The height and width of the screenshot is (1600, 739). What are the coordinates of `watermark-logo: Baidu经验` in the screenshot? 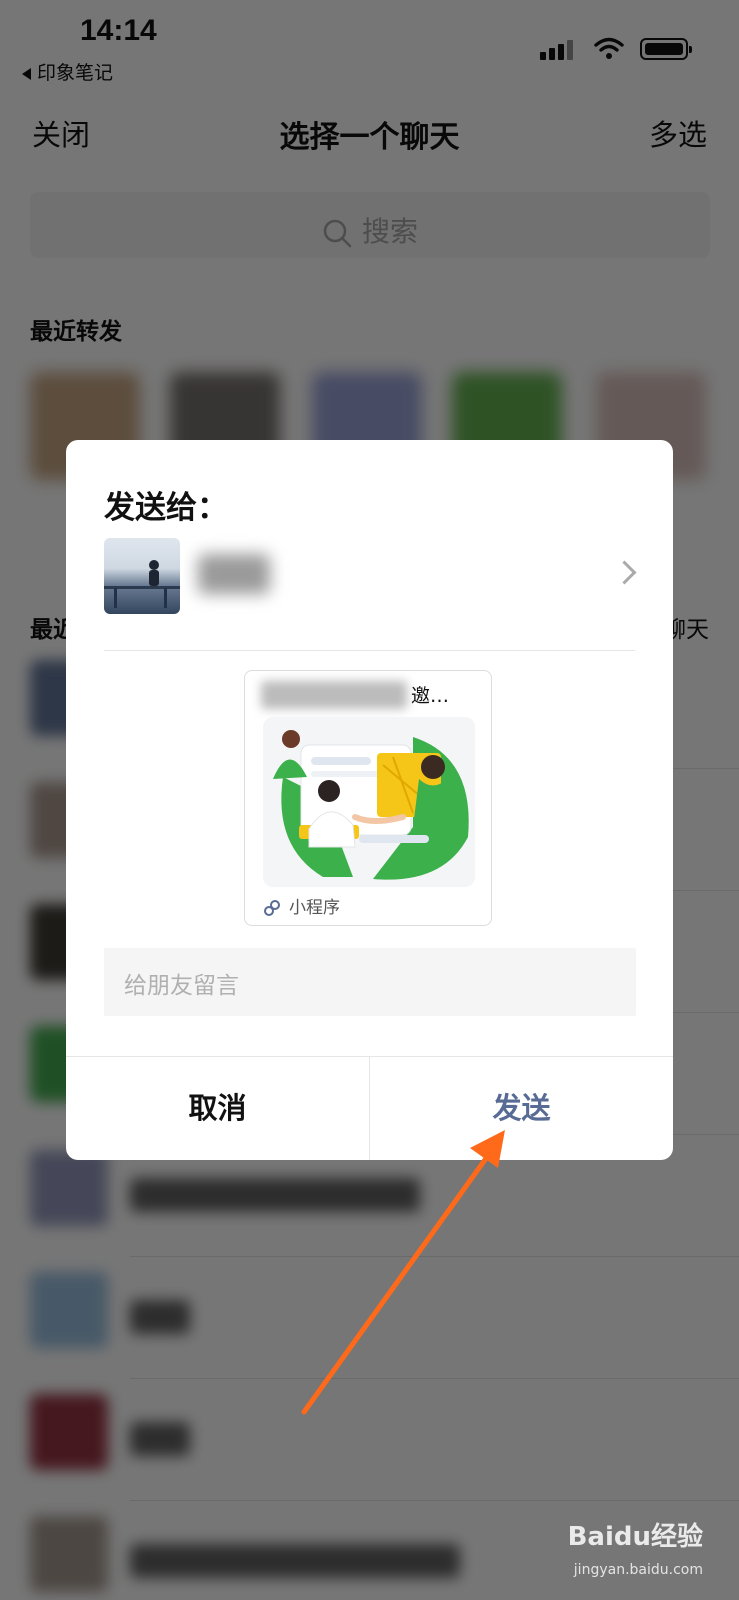 It's located at (635, 1537).